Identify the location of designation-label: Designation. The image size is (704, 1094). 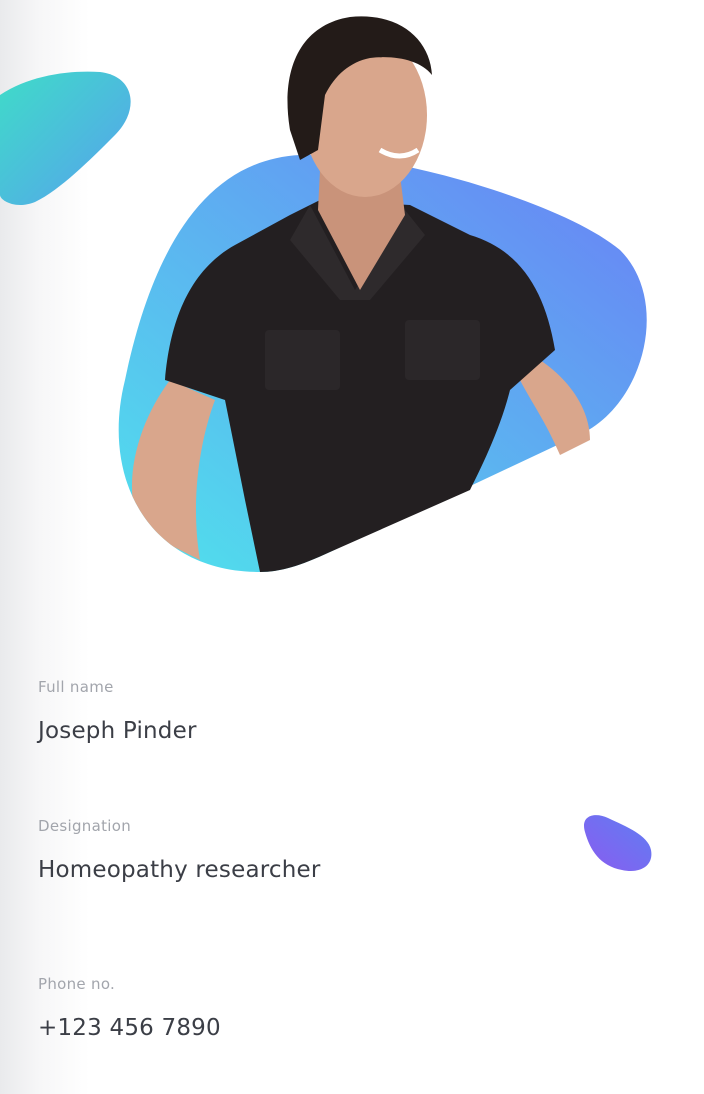
(85, 826).